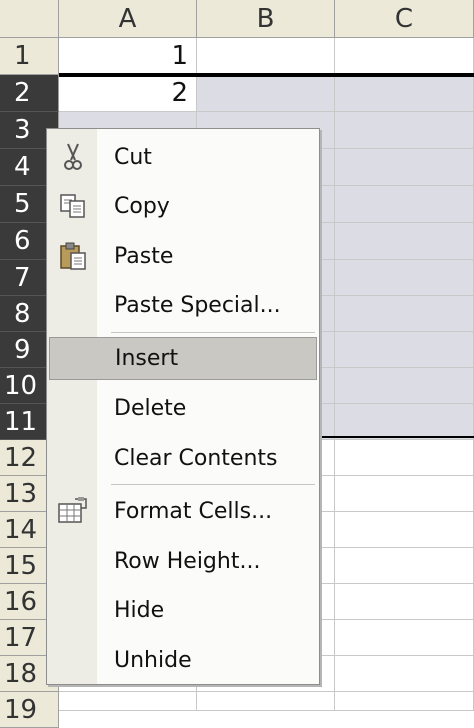 This screenshot has height=728, width=474. I want to click on cell-c17, so click(404, 638).